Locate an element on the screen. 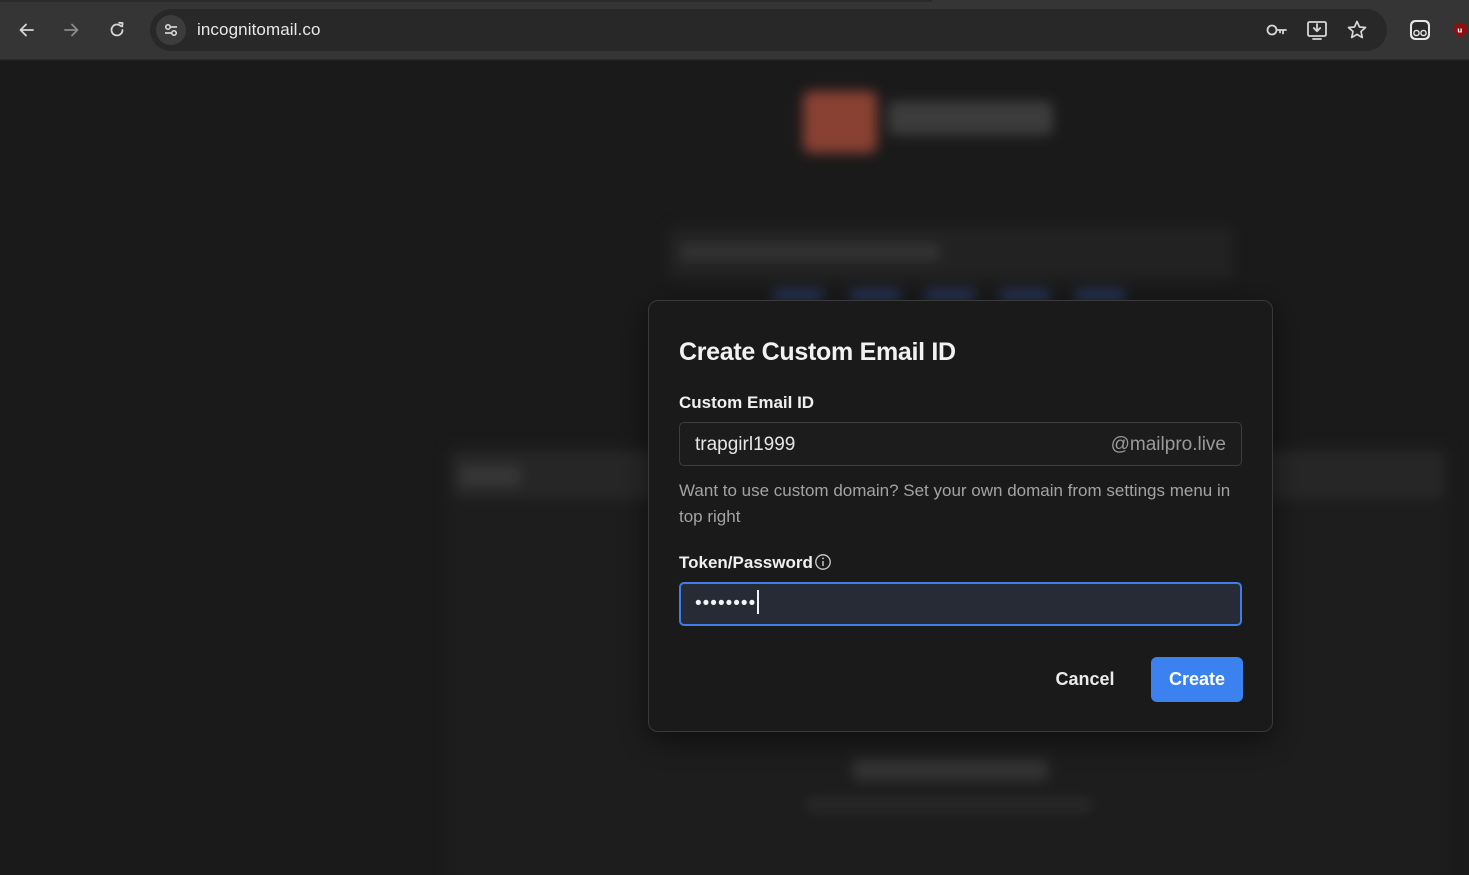  ublock-icon: u is located at coordinates (1460, 30).